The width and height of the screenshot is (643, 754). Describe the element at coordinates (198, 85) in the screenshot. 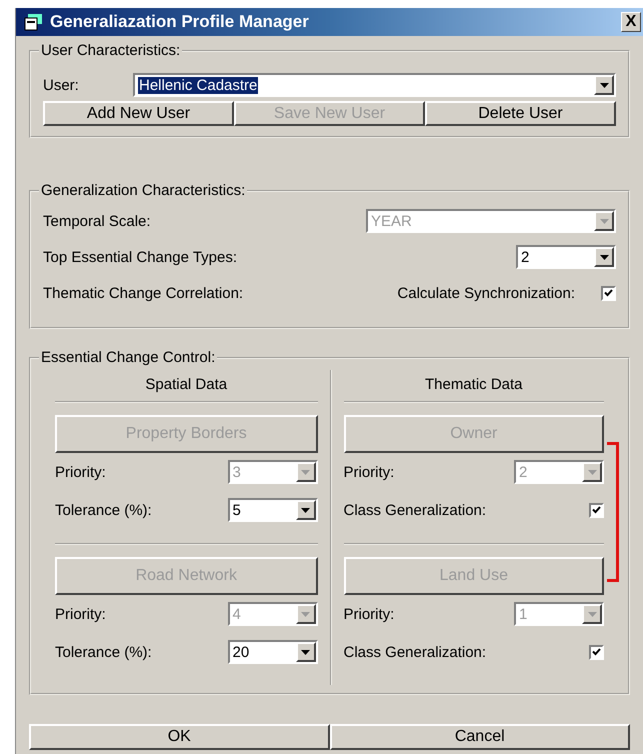

I see `selected-text: Hellenic Cadastre` at that location.